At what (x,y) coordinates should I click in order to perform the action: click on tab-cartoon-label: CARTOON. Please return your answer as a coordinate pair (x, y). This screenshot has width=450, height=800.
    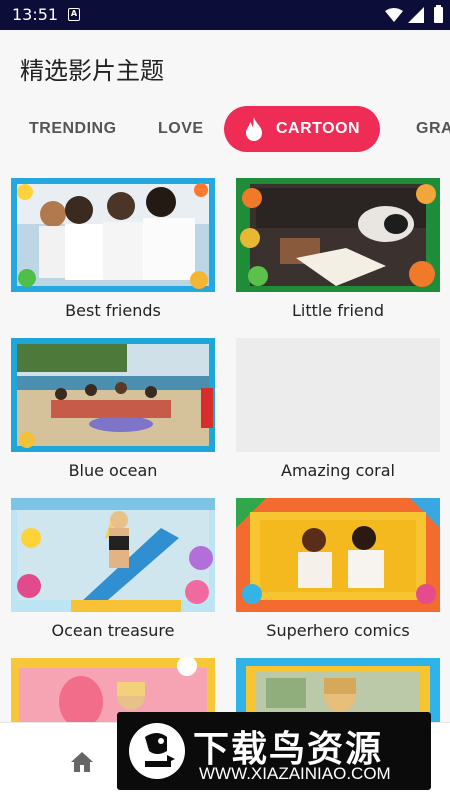
    Looking at the image, I should click on (318, 128).